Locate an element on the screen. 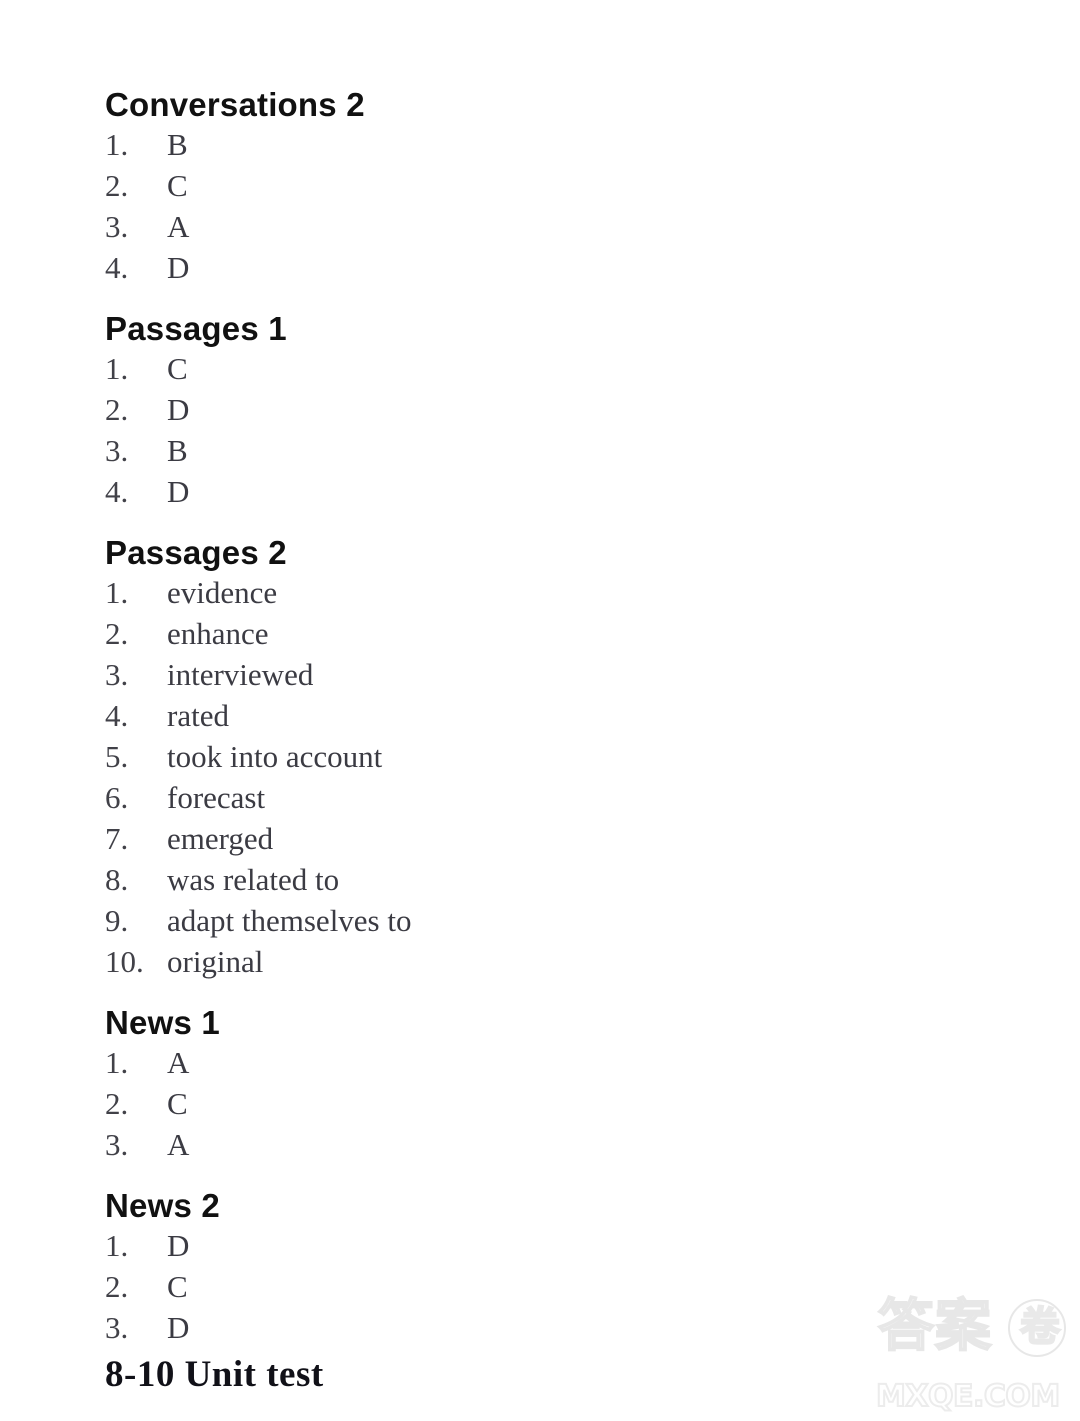  answer-number: 5. is located at coordinates (117, 756).